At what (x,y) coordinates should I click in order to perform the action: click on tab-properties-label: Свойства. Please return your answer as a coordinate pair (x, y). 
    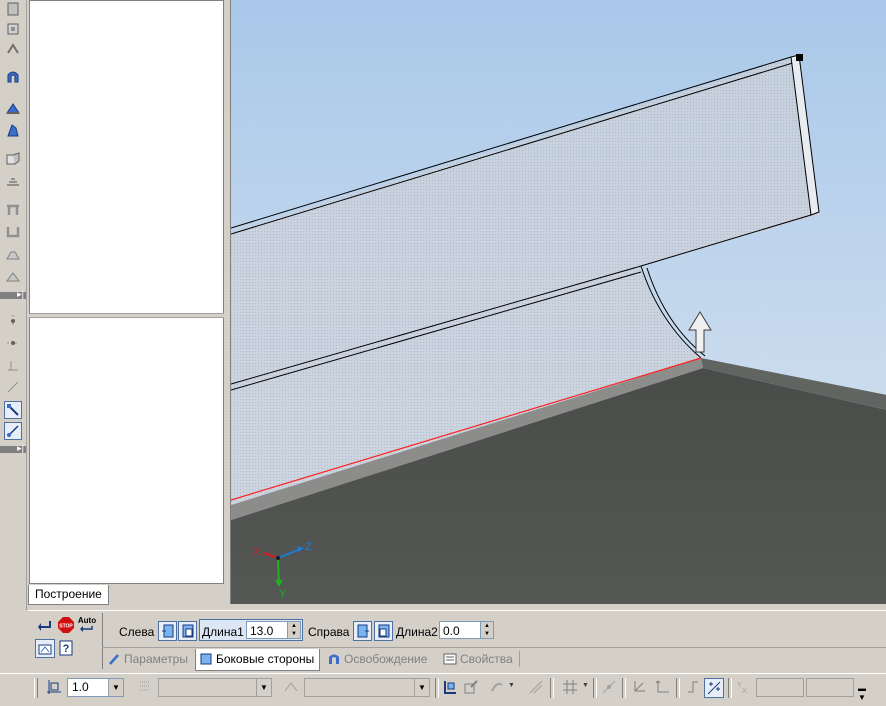
    Looking at the image, I should click on (486, 659).